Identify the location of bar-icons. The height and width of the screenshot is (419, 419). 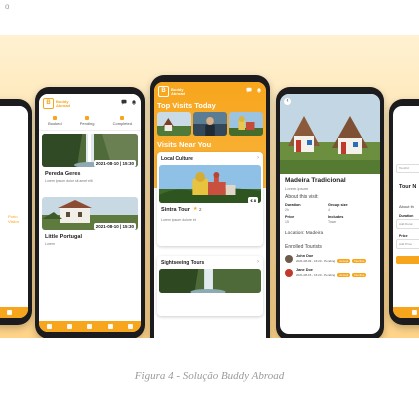
(129, 102).